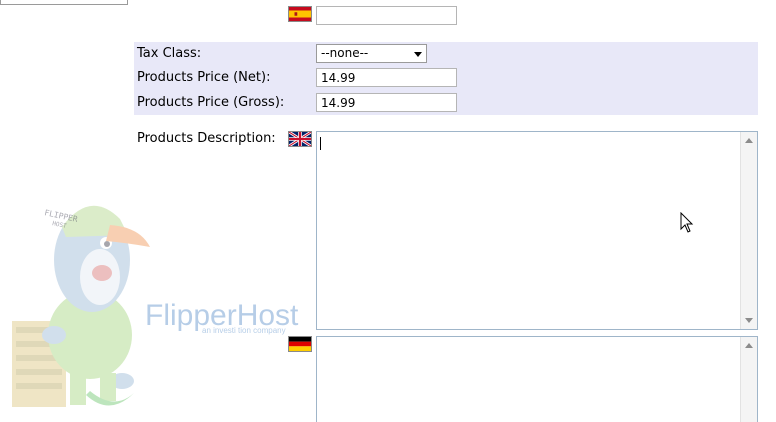  What do you see at coordinates (206, 138) in the screenshot?
I see `description-label: Products Description:` at bounding box center [206, 138].